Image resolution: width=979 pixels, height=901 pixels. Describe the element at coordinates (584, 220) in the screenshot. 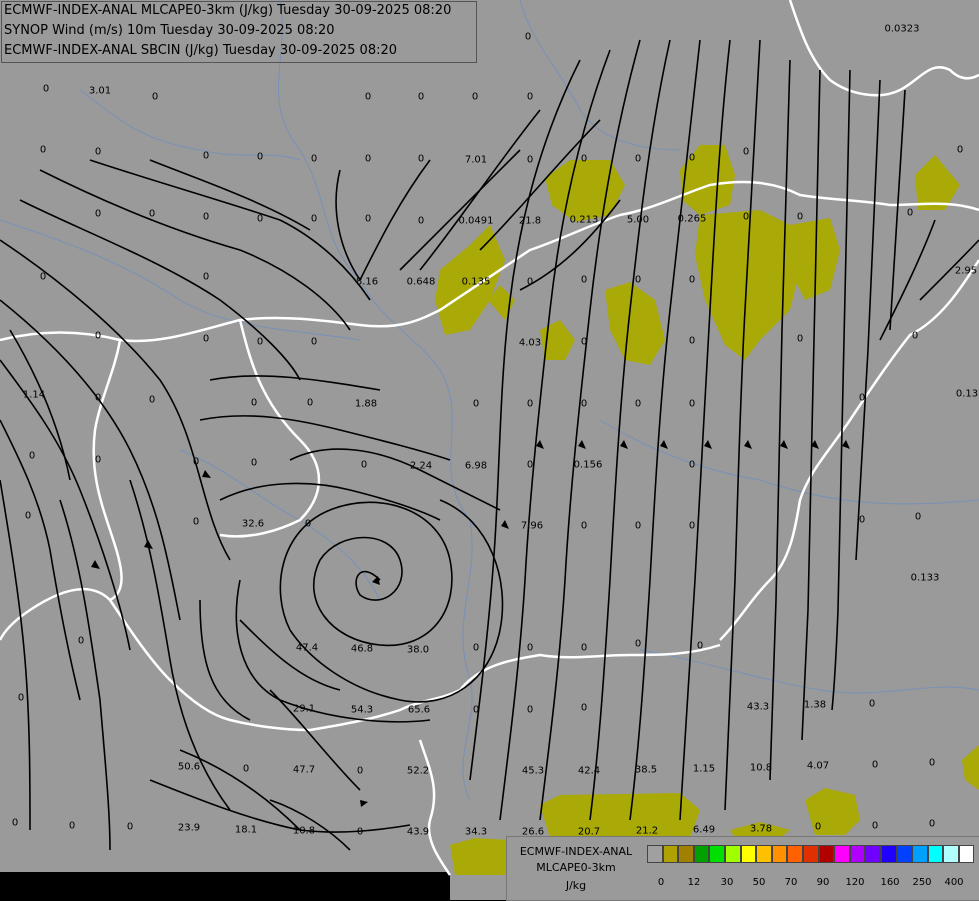

I see `value-label: 0.213` at that location.